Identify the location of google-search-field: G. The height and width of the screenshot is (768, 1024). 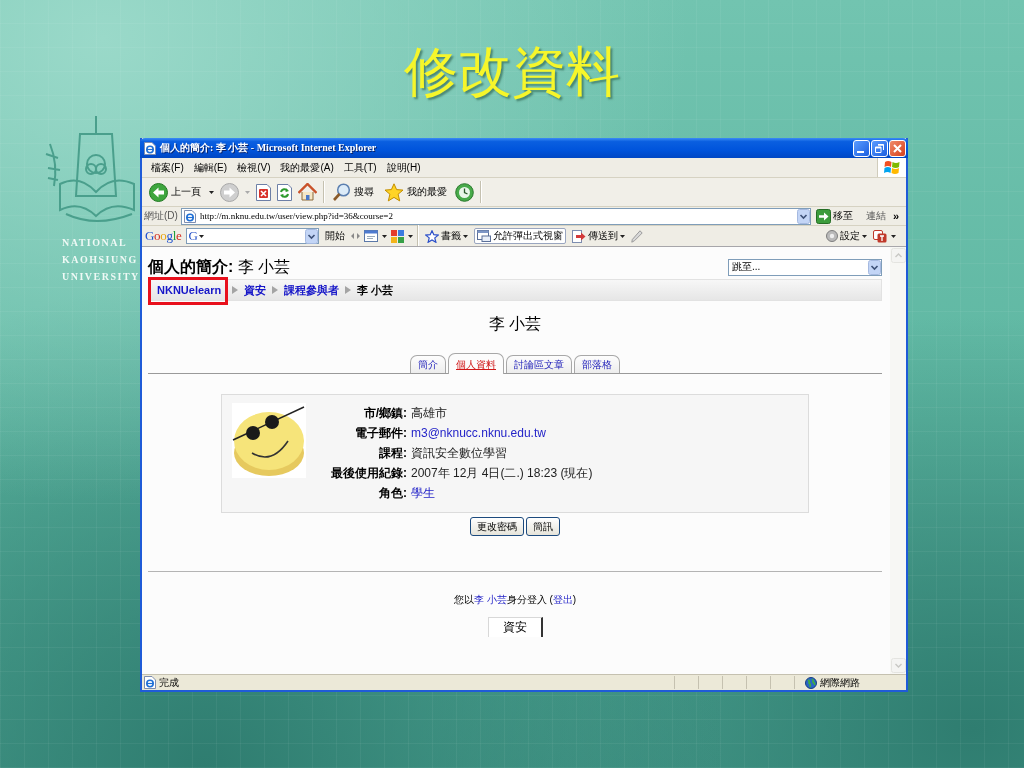
(252, 236).